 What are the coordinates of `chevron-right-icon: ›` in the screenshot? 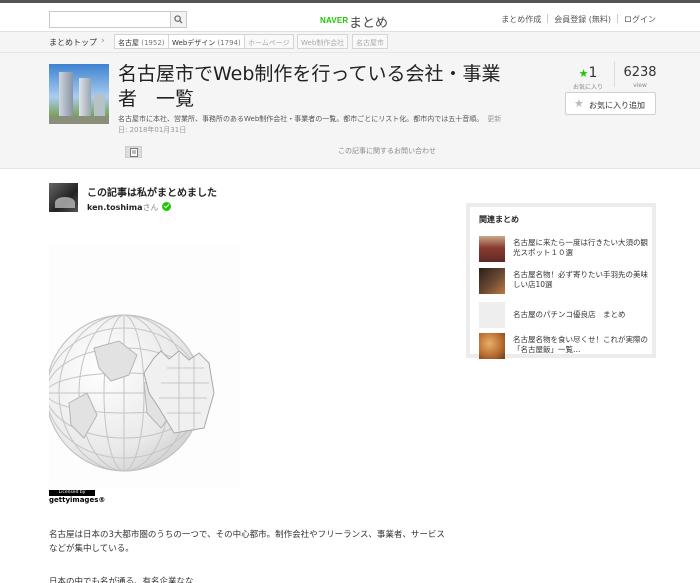 It's located at (103, 41).